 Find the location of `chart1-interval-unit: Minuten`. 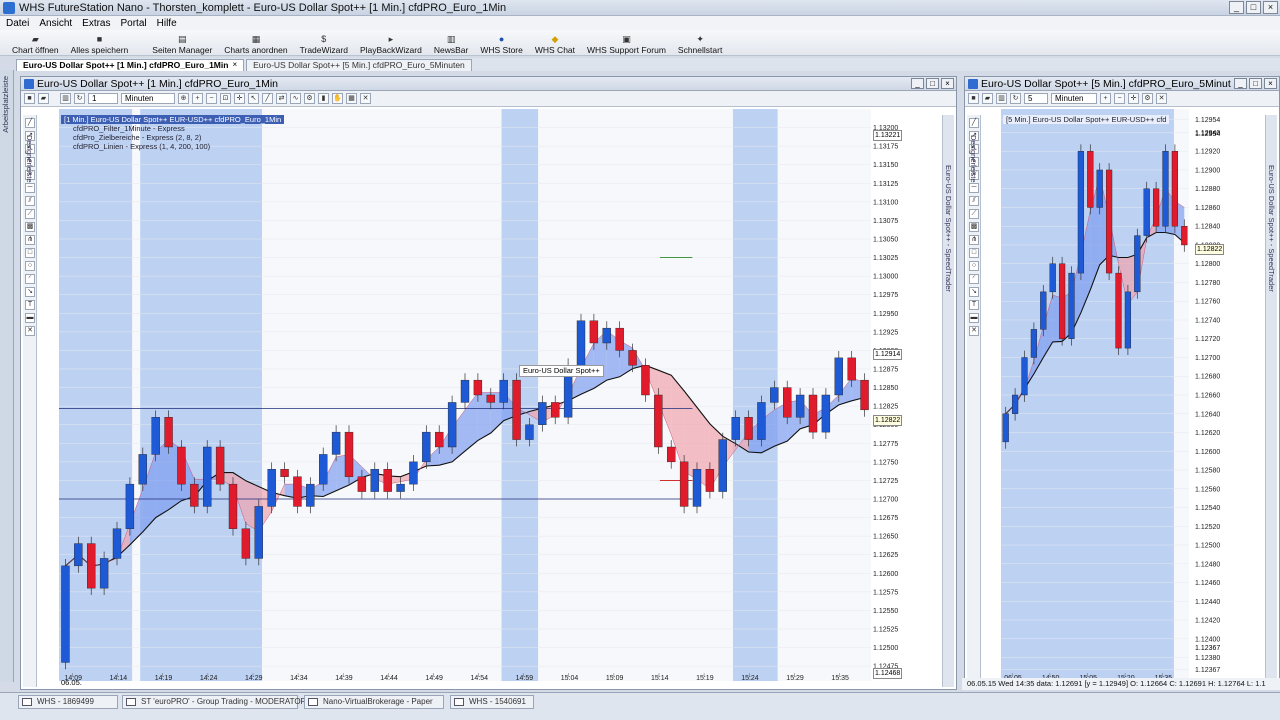

chart1-interval-unit: Minuten is located at coordinates (148, 98).